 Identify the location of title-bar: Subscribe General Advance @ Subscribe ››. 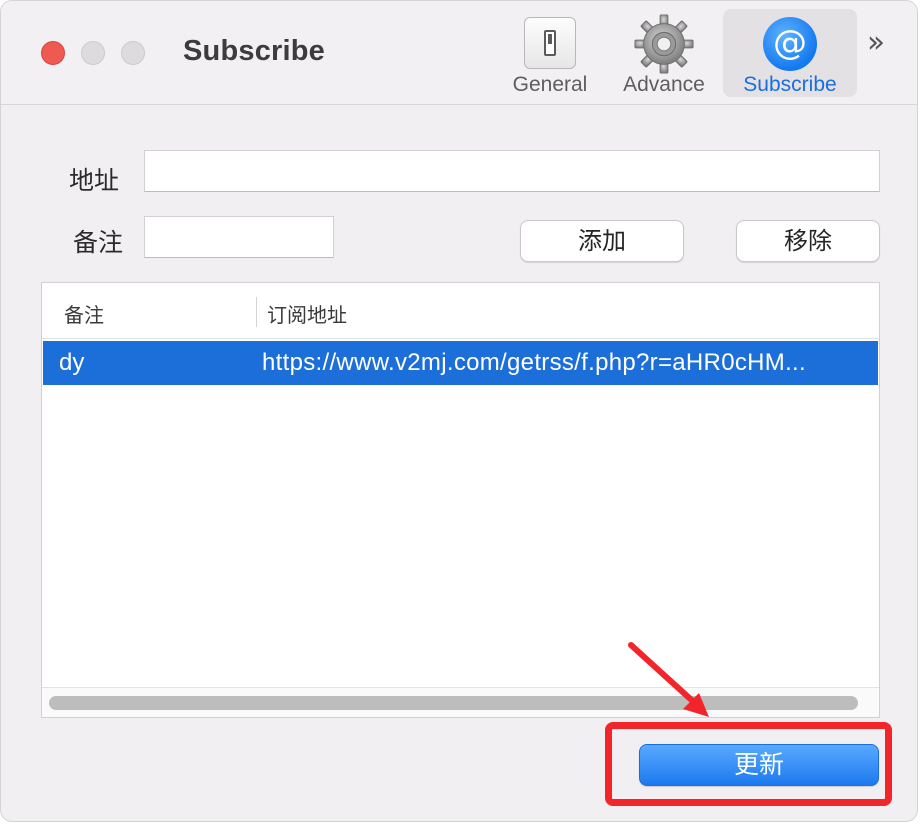
(459, 53).